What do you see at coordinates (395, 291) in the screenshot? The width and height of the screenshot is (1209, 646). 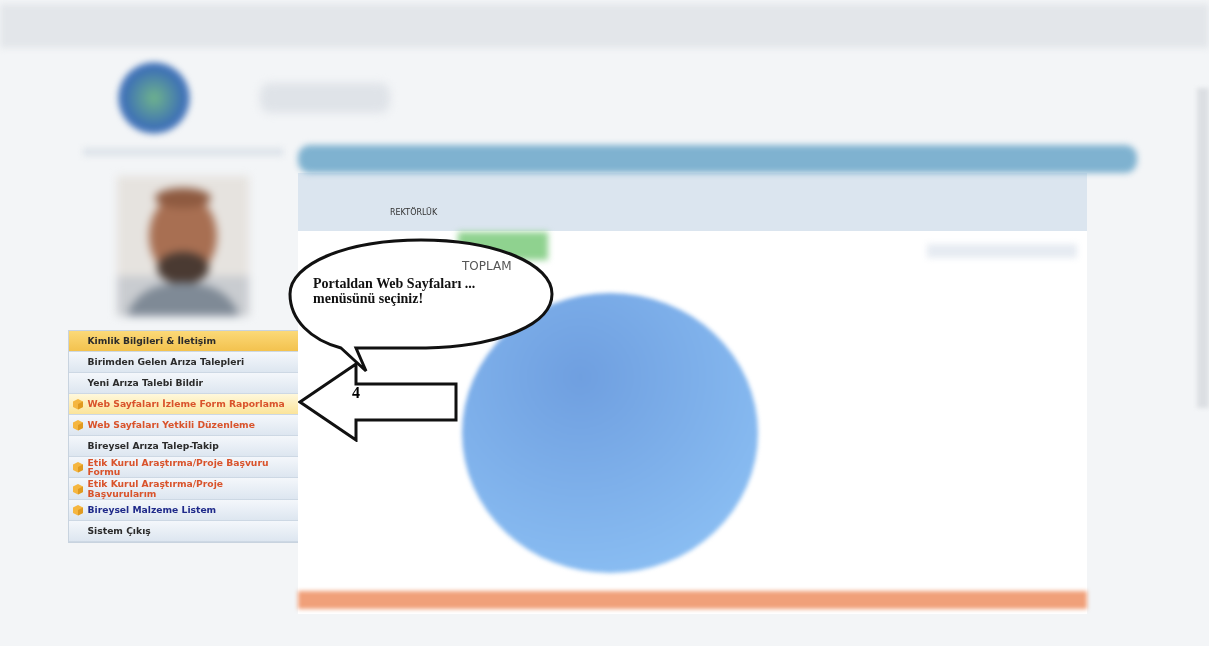 I see `callout-text: Portaldan Web Sayfaları ... menüsünü seçiniz!` at bounding box center [395, 291].